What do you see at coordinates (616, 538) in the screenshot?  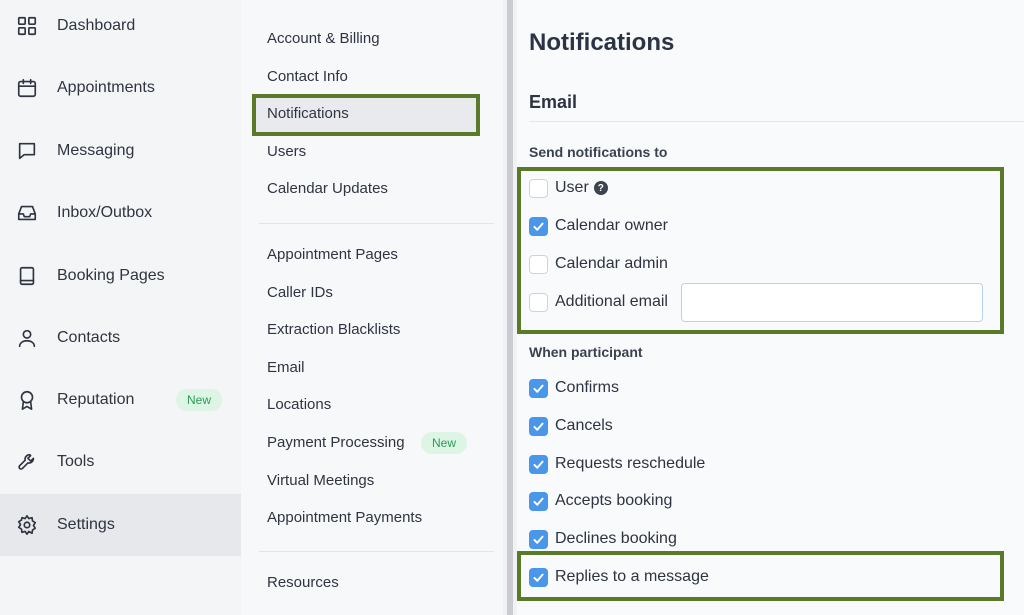 I see `checkbox-label: Declines booking` at bounding box center [616, 538].